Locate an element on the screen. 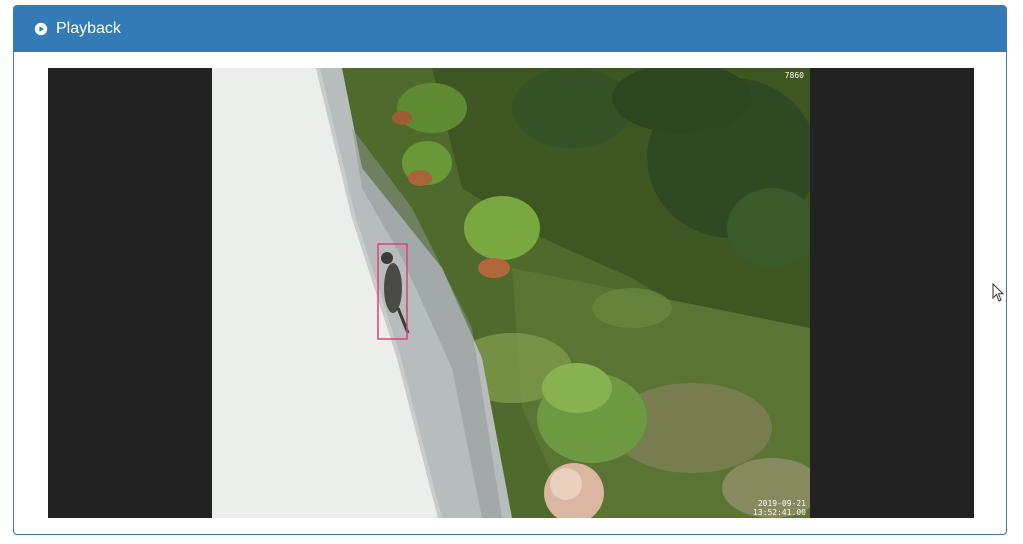  timestamp-date: 2019-09-21 is located at coordinates (782, 503).